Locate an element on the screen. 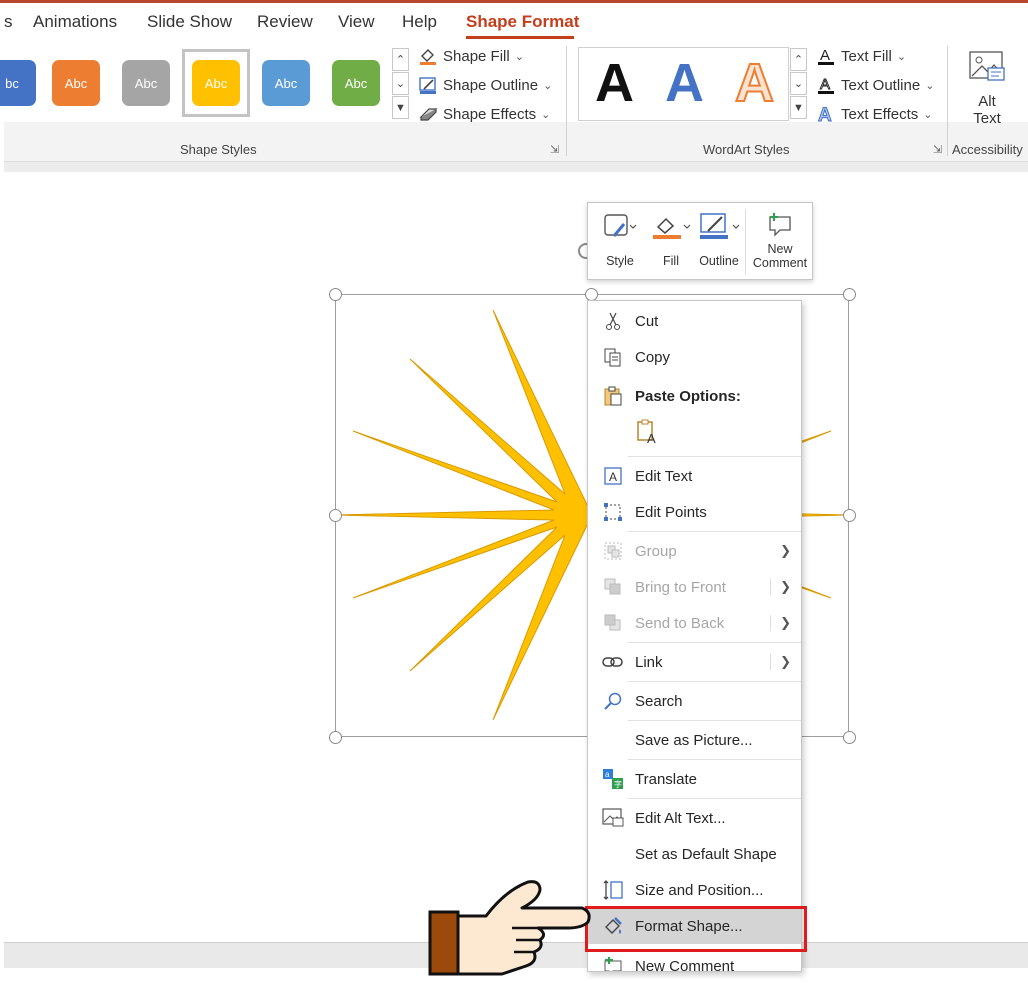 This screenshot has width=1028, height=1000. wordart-scroll-up-button: ⌃ is located at coordinates (798, 59).